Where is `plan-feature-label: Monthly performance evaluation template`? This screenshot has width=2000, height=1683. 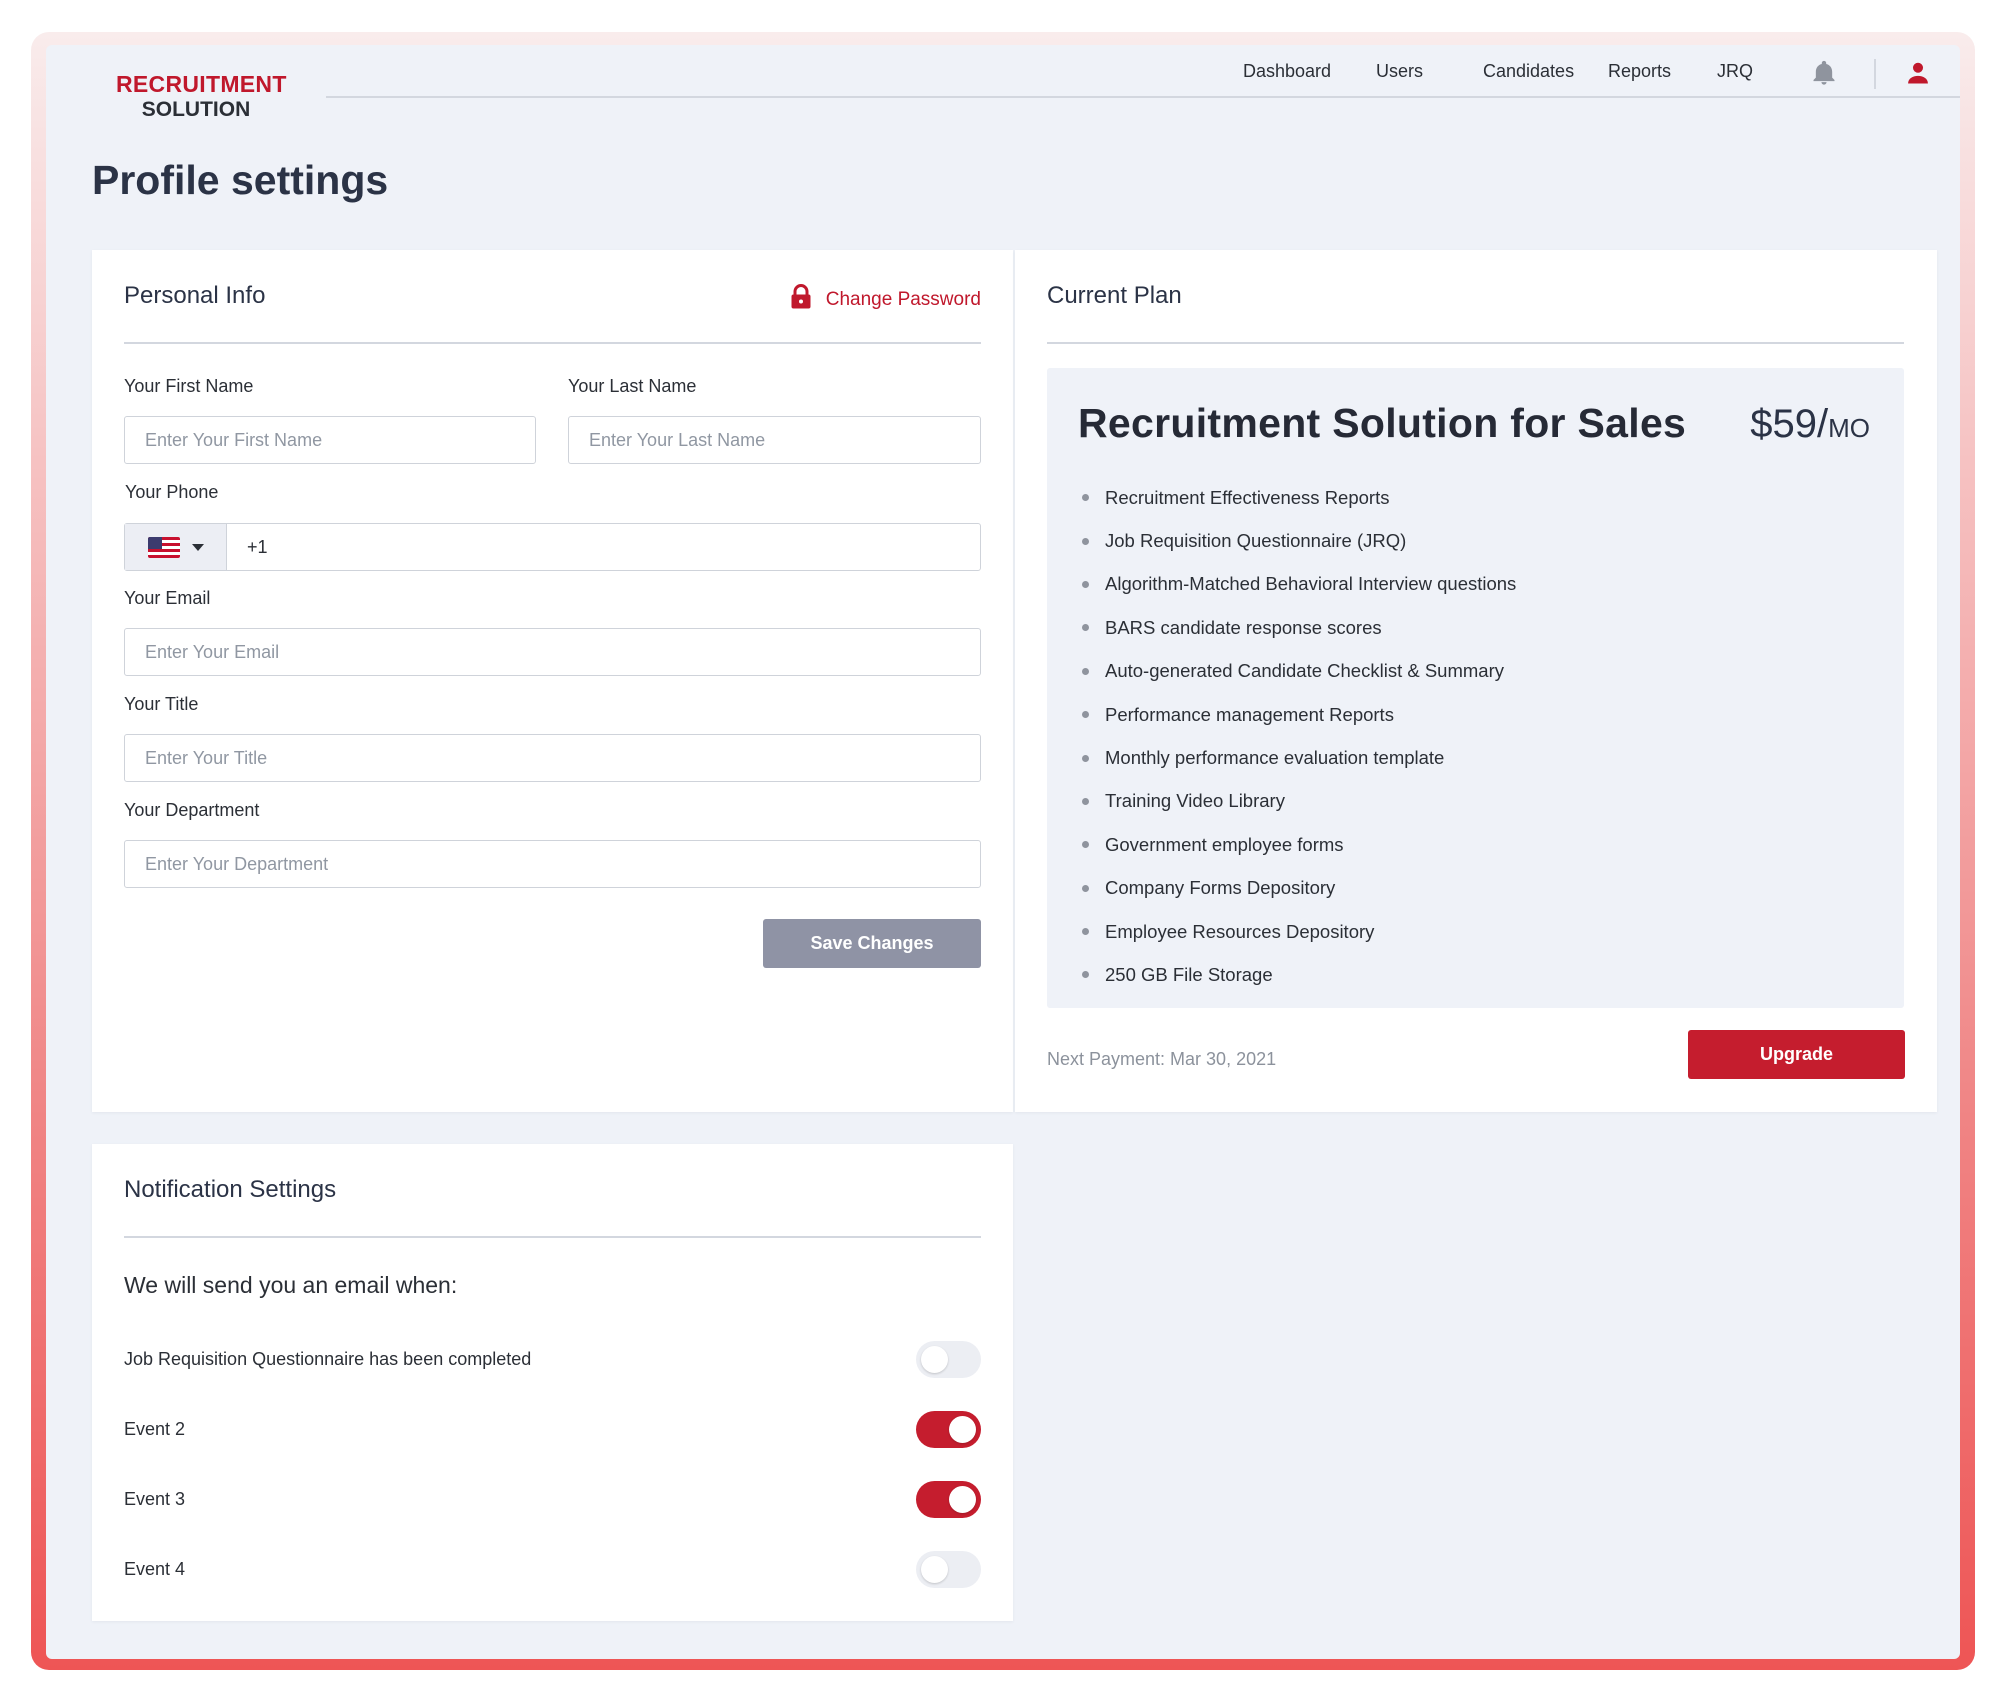
plan-feature-label: Monthly performance evaluation template is located at coordinates (1275, 758).